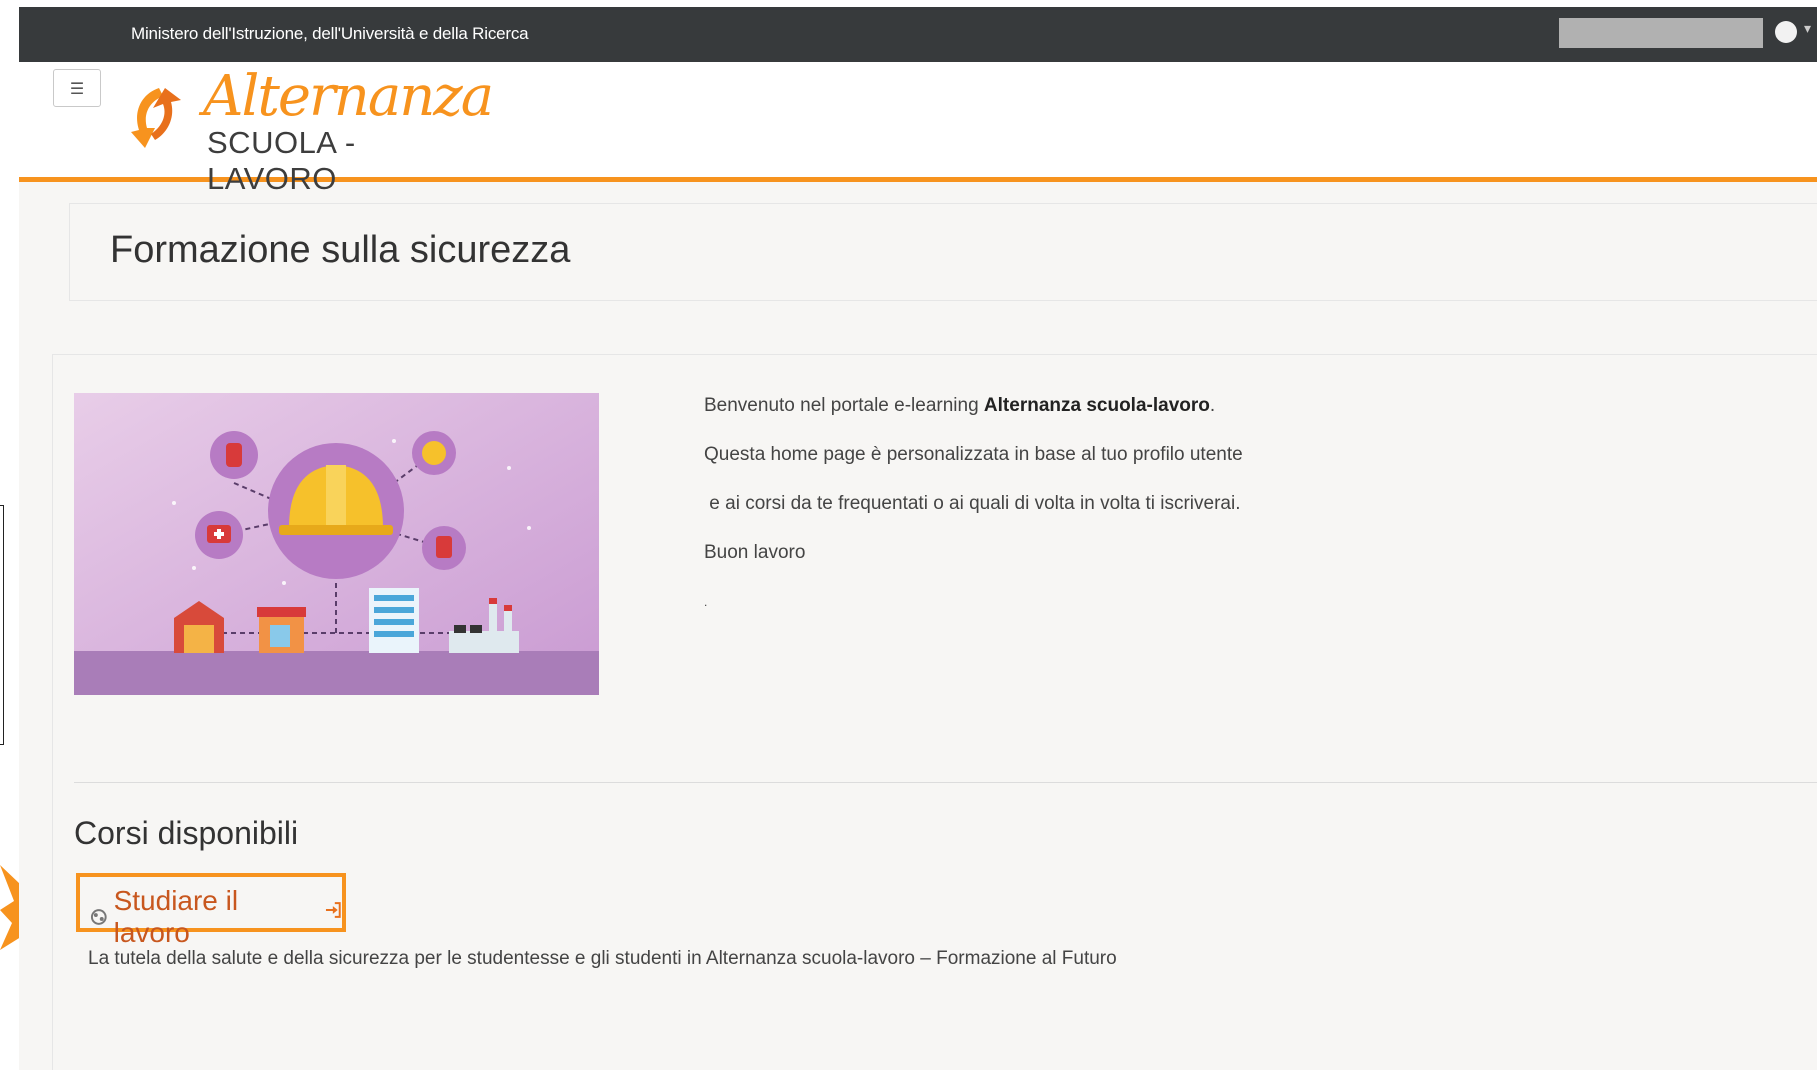 This screenshot has height=1070, width=1817. I want to click on side-annotation-frame, so click(2, 625).